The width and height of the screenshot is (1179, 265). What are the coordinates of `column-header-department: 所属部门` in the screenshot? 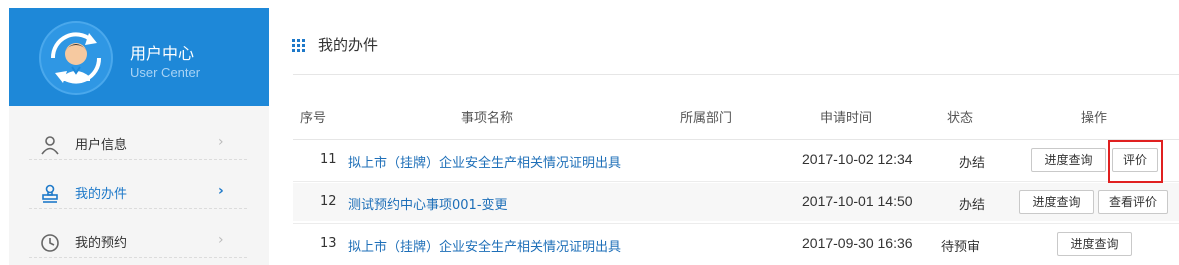 It's located at (706, 118).